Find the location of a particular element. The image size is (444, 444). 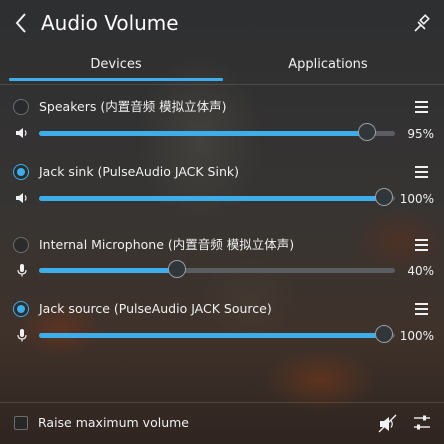

panel-header: Audio Volume is located at coordinates (222, 23).